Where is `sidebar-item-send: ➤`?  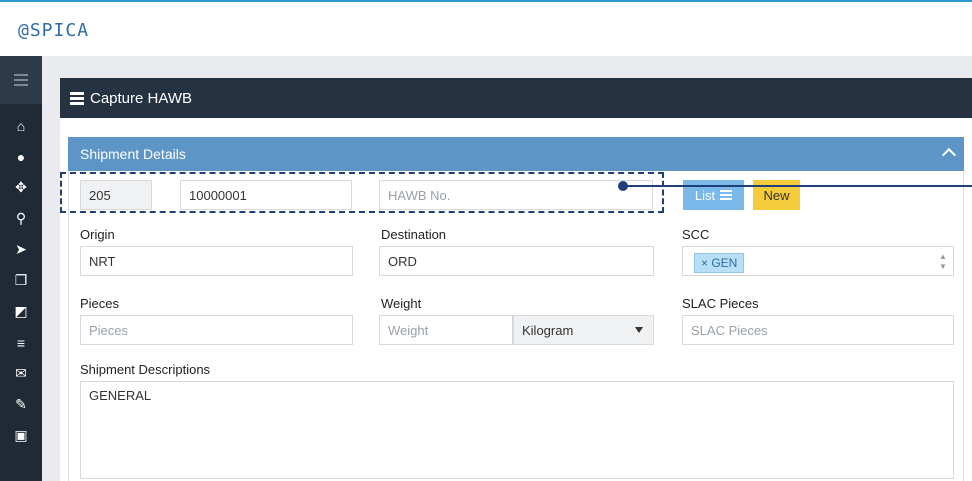 sidebar-item-send: ➤ is located at coordinates (21, 249).